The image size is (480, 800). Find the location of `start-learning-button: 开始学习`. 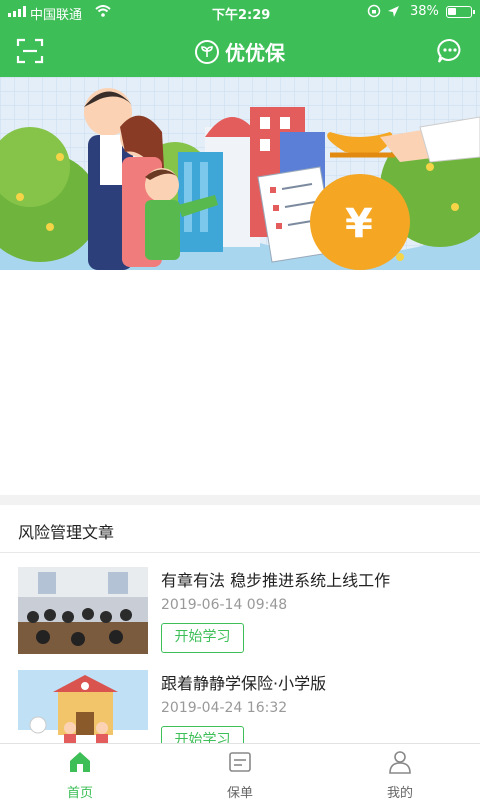

start-learning-button: 开始学习 is located at coordinates (202, 638).